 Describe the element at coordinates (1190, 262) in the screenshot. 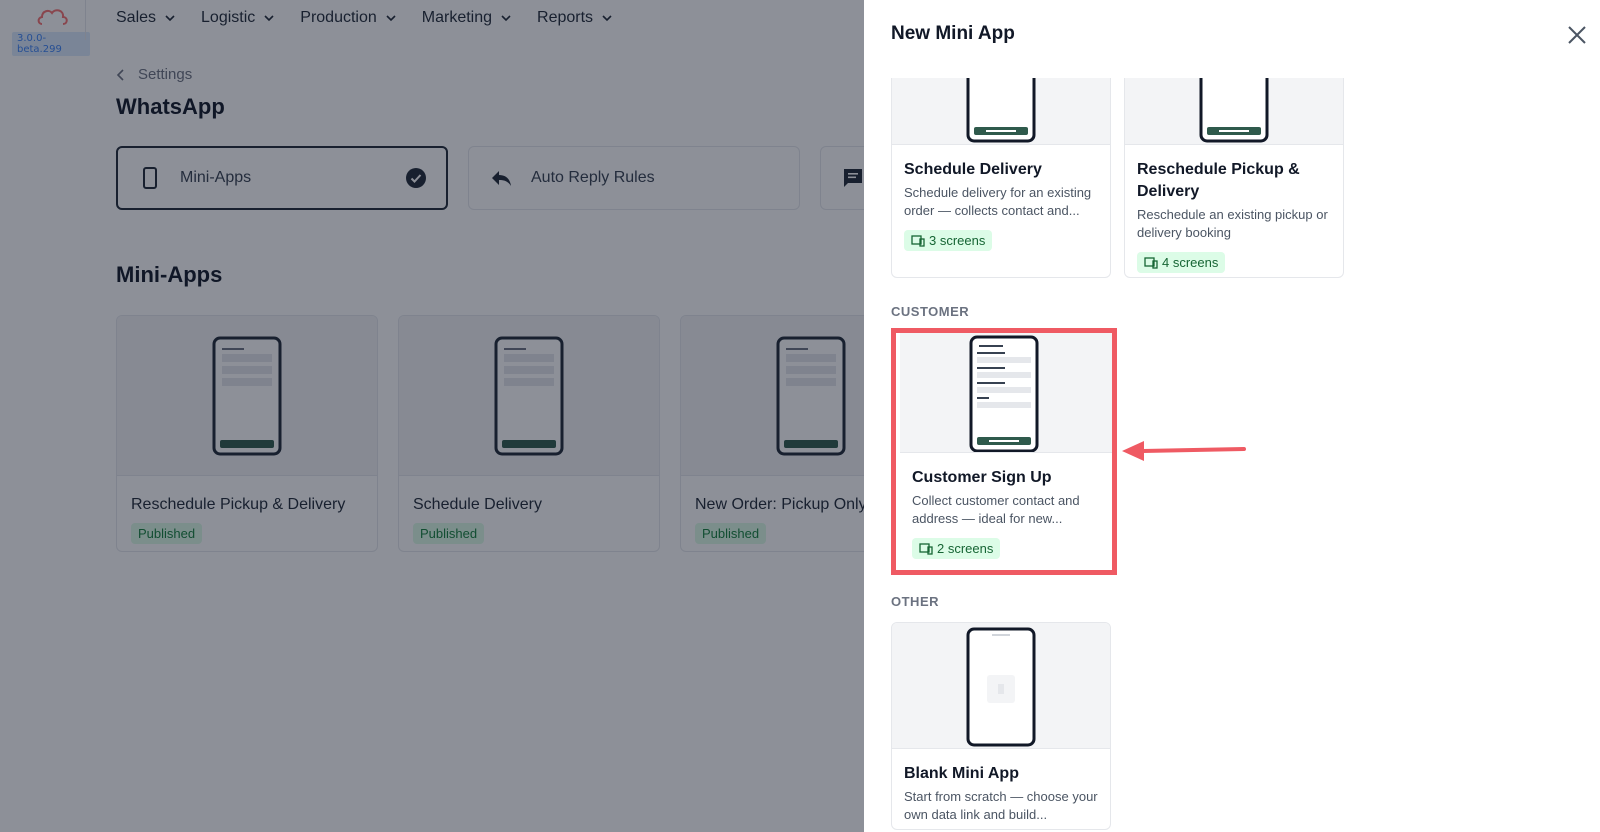

I see `screens-count: 4 screens` at that location.